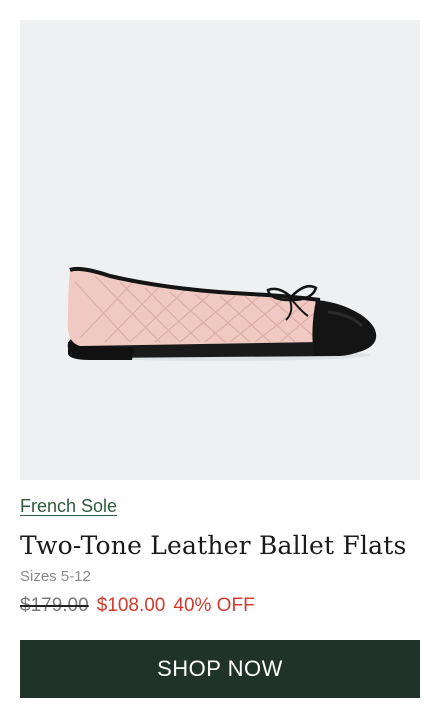  What do you see at coordinates (55, 576) in the screenshot?
I see `product-sizes: Sizes 5-12` at bounding box center [55, 576].